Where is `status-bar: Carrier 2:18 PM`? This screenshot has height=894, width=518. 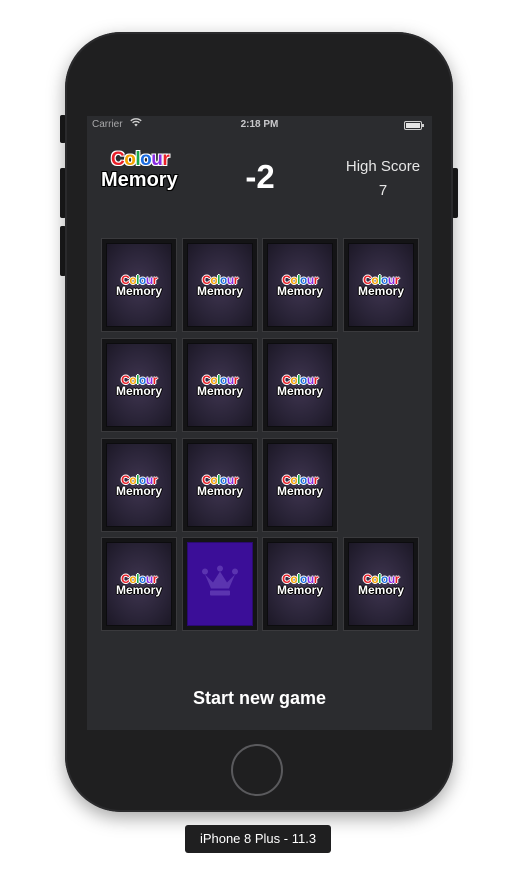
status-bar: Carrier 2:18 PM is located at coordinates (259, 125).